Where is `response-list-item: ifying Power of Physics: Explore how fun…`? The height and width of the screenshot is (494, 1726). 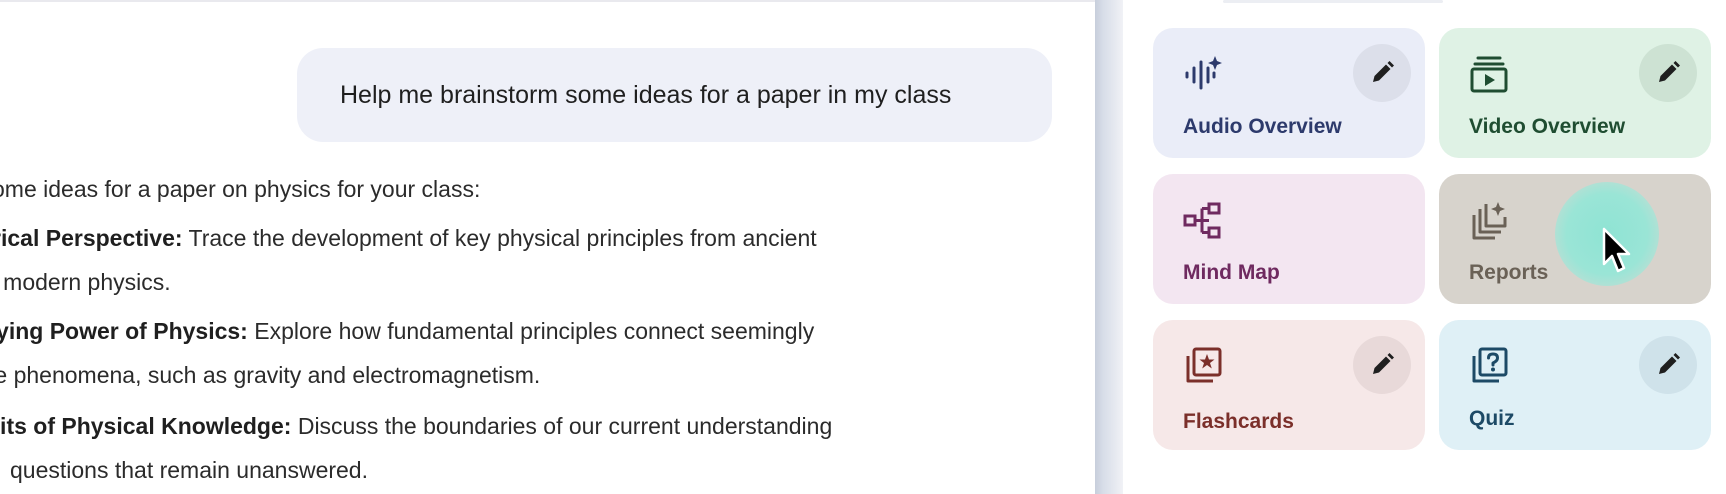 response-list-item: ifying Power of Physics: Explore how fun… is located at coordinates (407, 353).